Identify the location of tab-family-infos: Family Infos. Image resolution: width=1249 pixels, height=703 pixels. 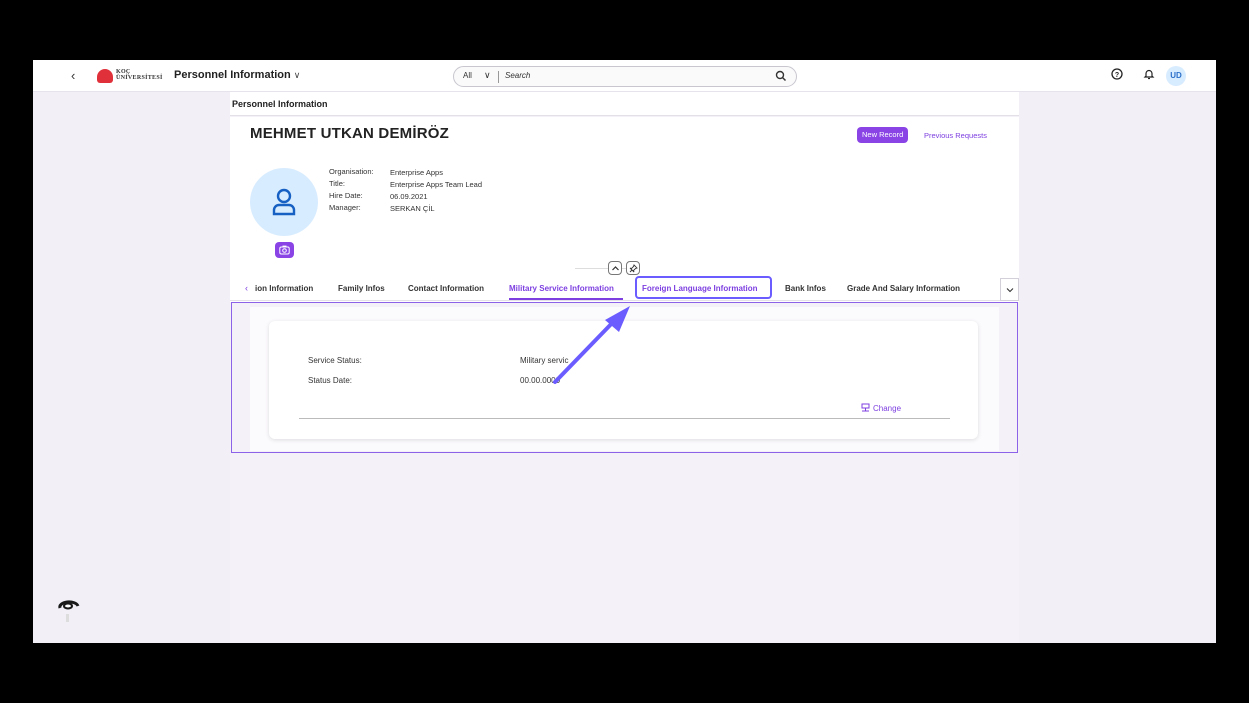
(361, 288).